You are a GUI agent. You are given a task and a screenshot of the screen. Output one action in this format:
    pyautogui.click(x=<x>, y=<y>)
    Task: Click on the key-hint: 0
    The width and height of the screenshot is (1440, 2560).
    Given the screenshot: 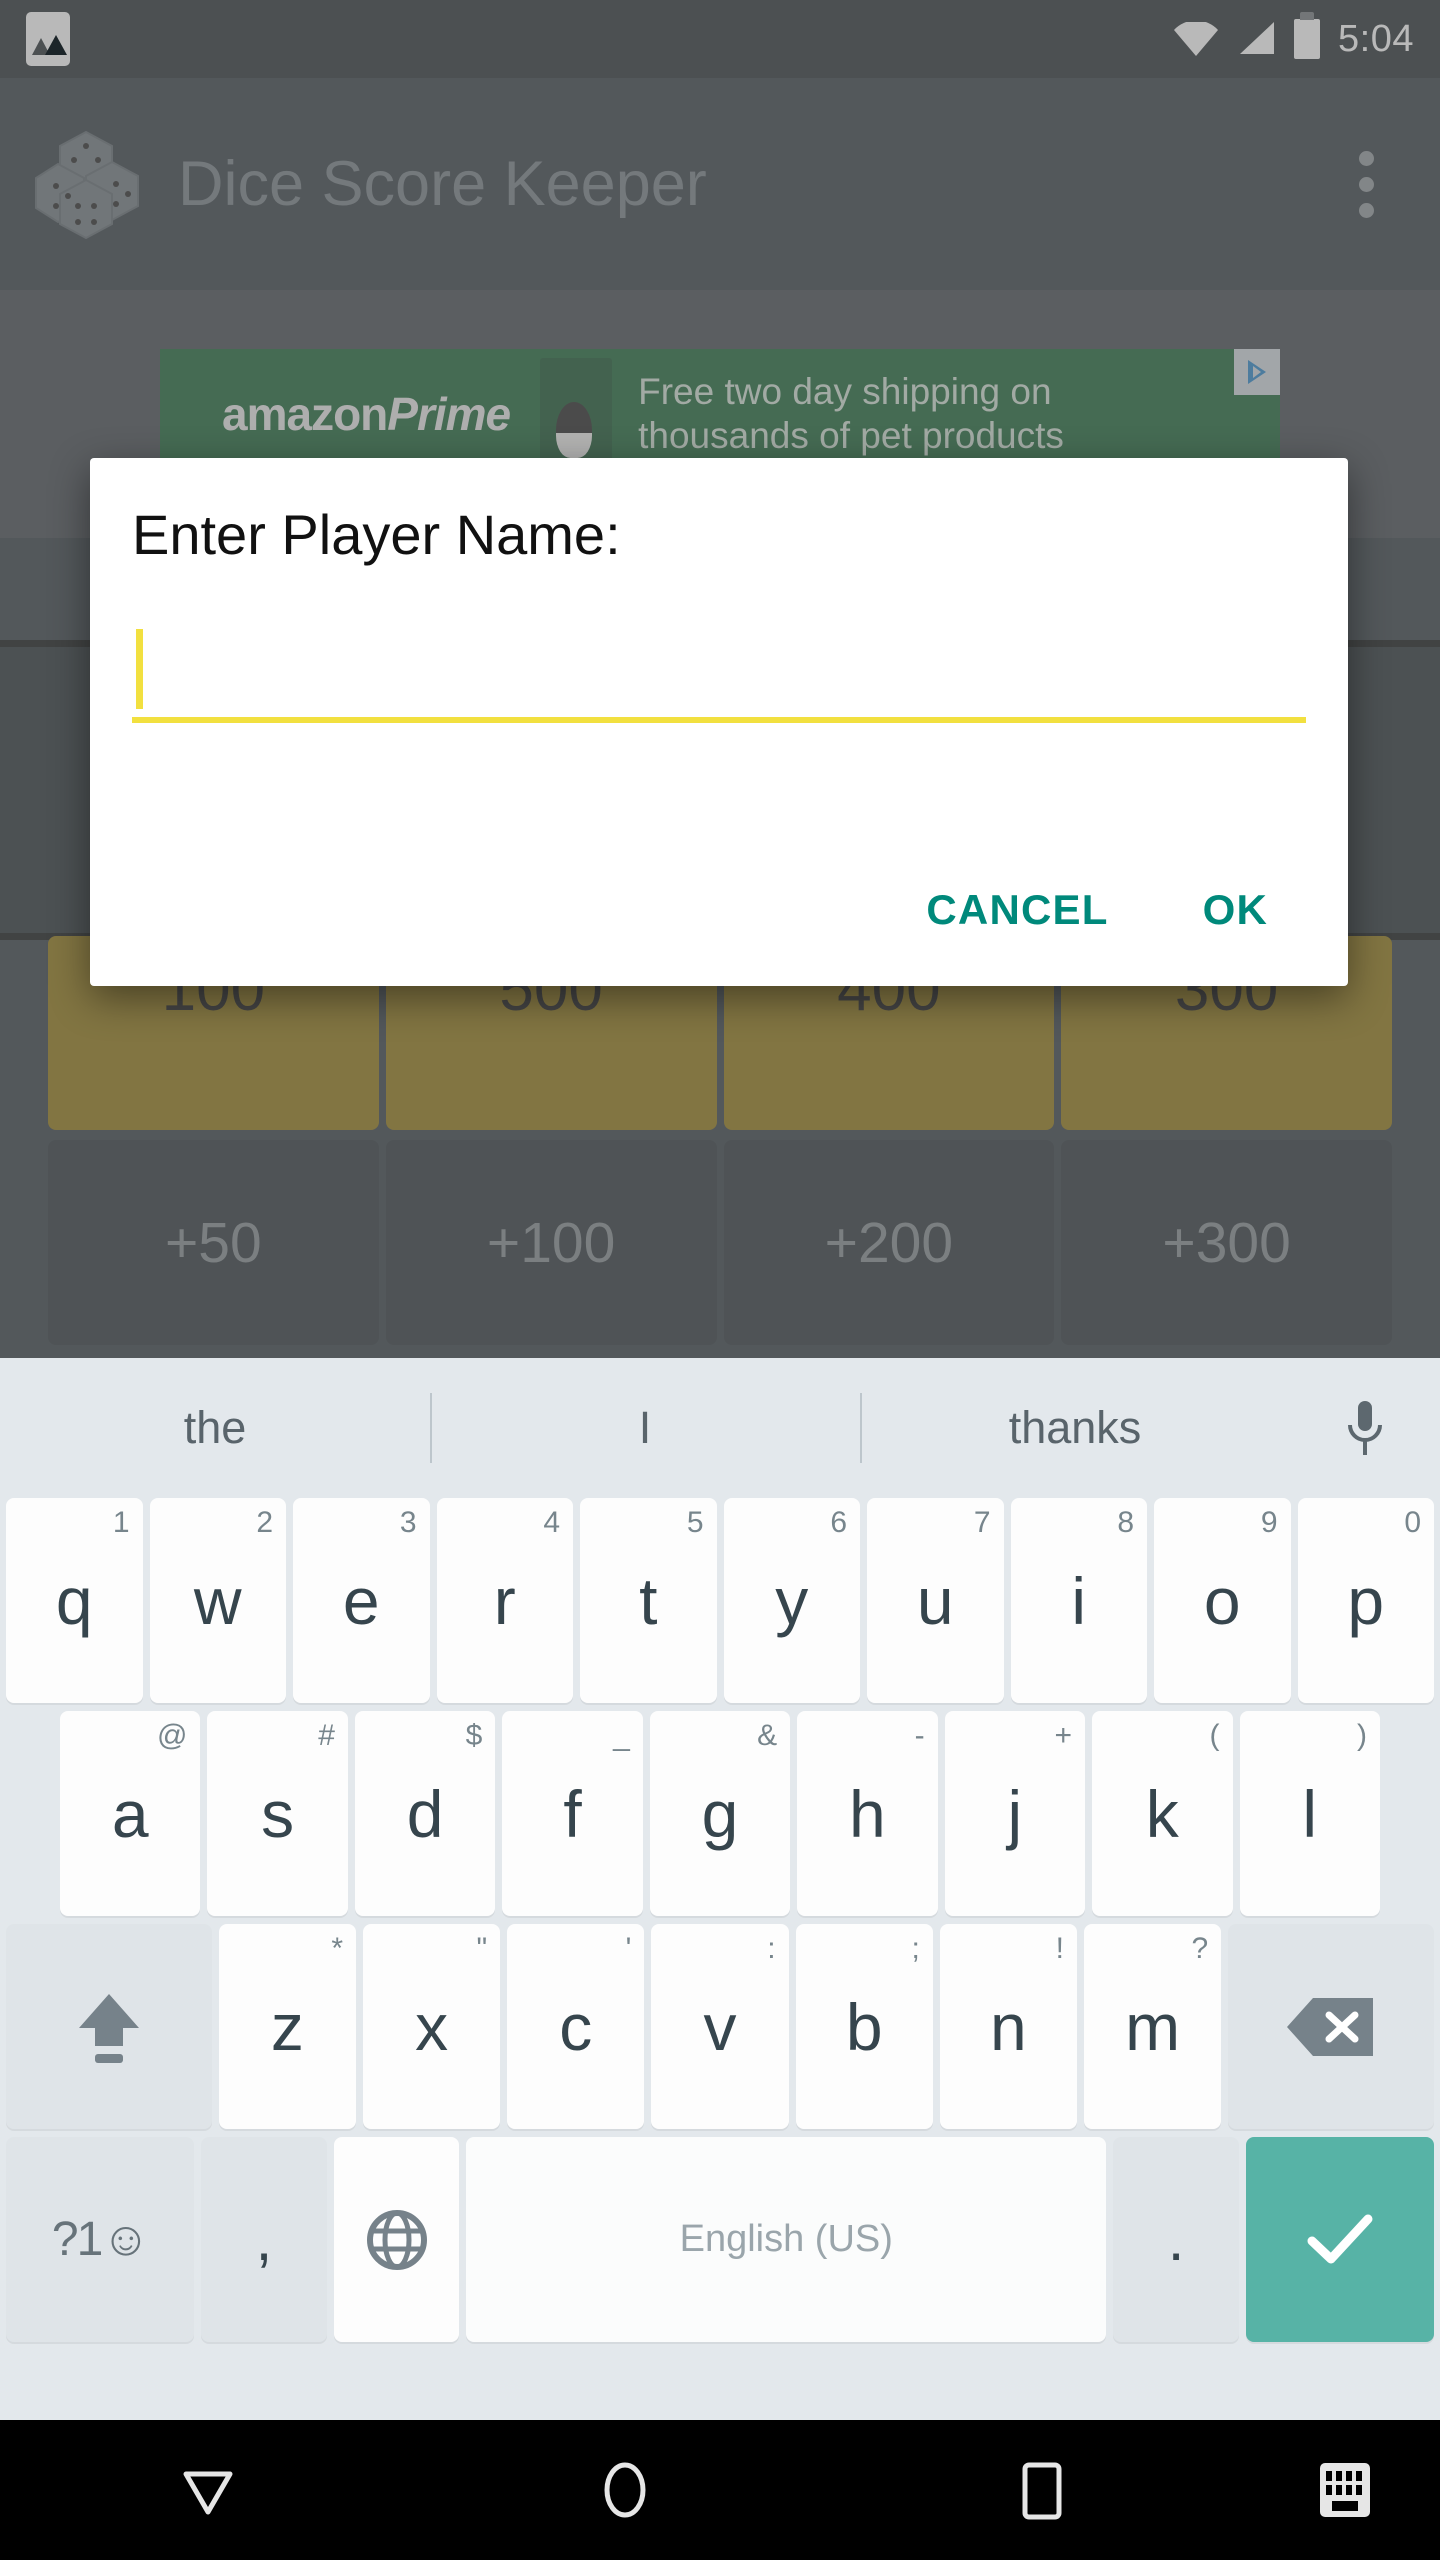 What is the action you would take?
    pyautogui.click(x=1412, y=1522)
    